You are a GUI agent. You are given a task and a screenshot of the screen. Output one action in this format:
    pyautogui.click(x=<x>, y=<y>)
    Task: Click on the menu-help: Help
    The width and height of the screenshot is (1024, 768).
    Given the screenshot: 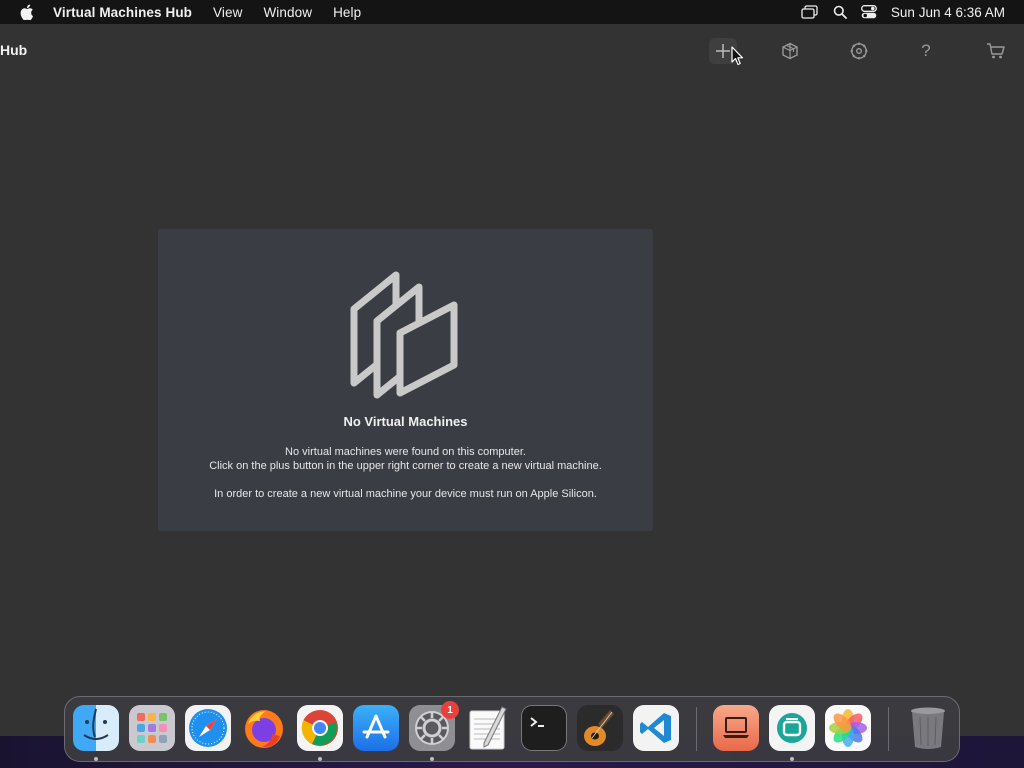 What is the action you would take?
    pyautogui.click(x=347, y=12)
    